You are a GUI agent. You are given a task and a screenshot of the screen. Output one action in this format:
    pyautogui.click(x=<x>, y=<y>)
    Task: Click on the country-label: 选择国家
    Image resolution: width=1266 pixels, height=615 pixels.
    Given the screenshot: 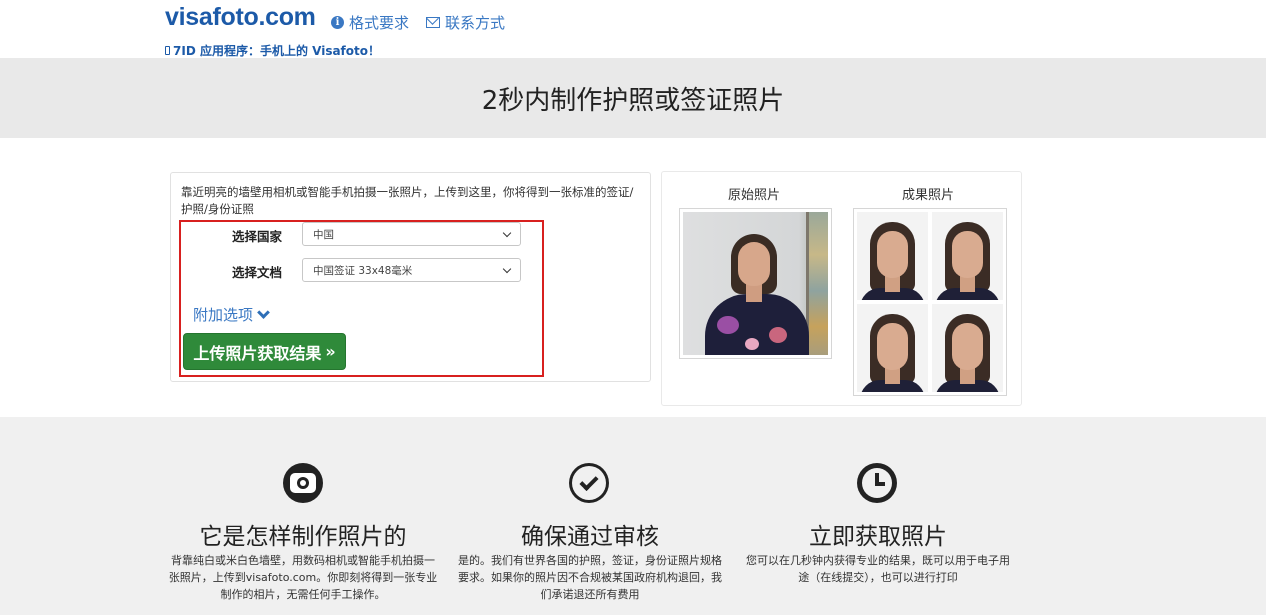 What is the action you would take?
    pyautogui.click(x=257, y=236)
    